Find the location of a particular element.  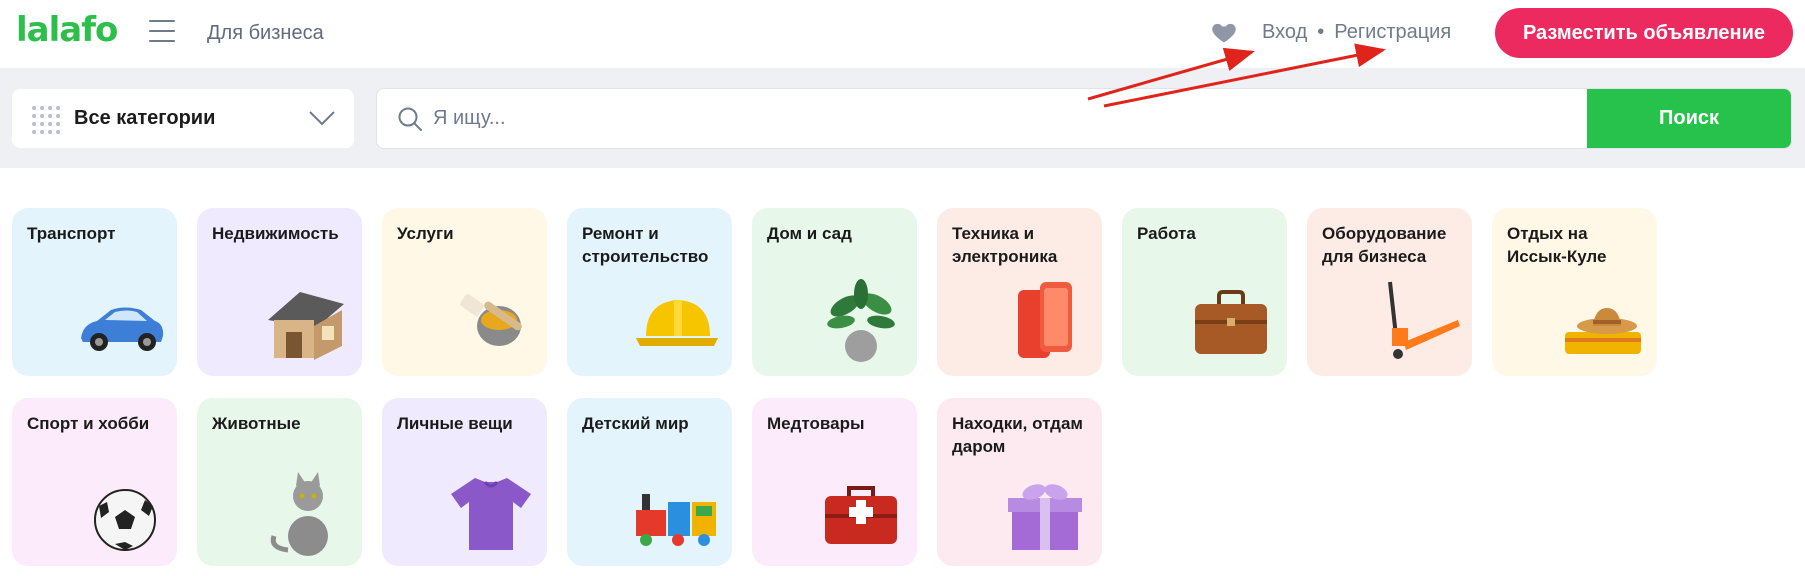

category-card: Спорт и хобби is located at coordinates (94, 482).